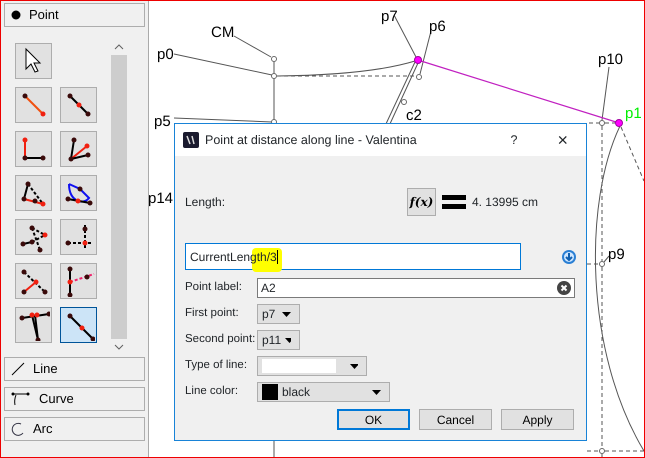 The width and height of the screenshot is (645, 458). What do you see at coordinates (74, 369) in the screenshot?
I see `tool-group-button: Line` at bounding box center [74, 369].